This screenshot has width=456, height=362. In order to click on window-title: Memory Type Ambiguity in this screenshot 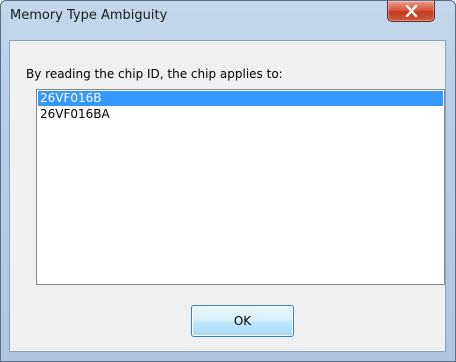, I will do `click(89, 15)`.